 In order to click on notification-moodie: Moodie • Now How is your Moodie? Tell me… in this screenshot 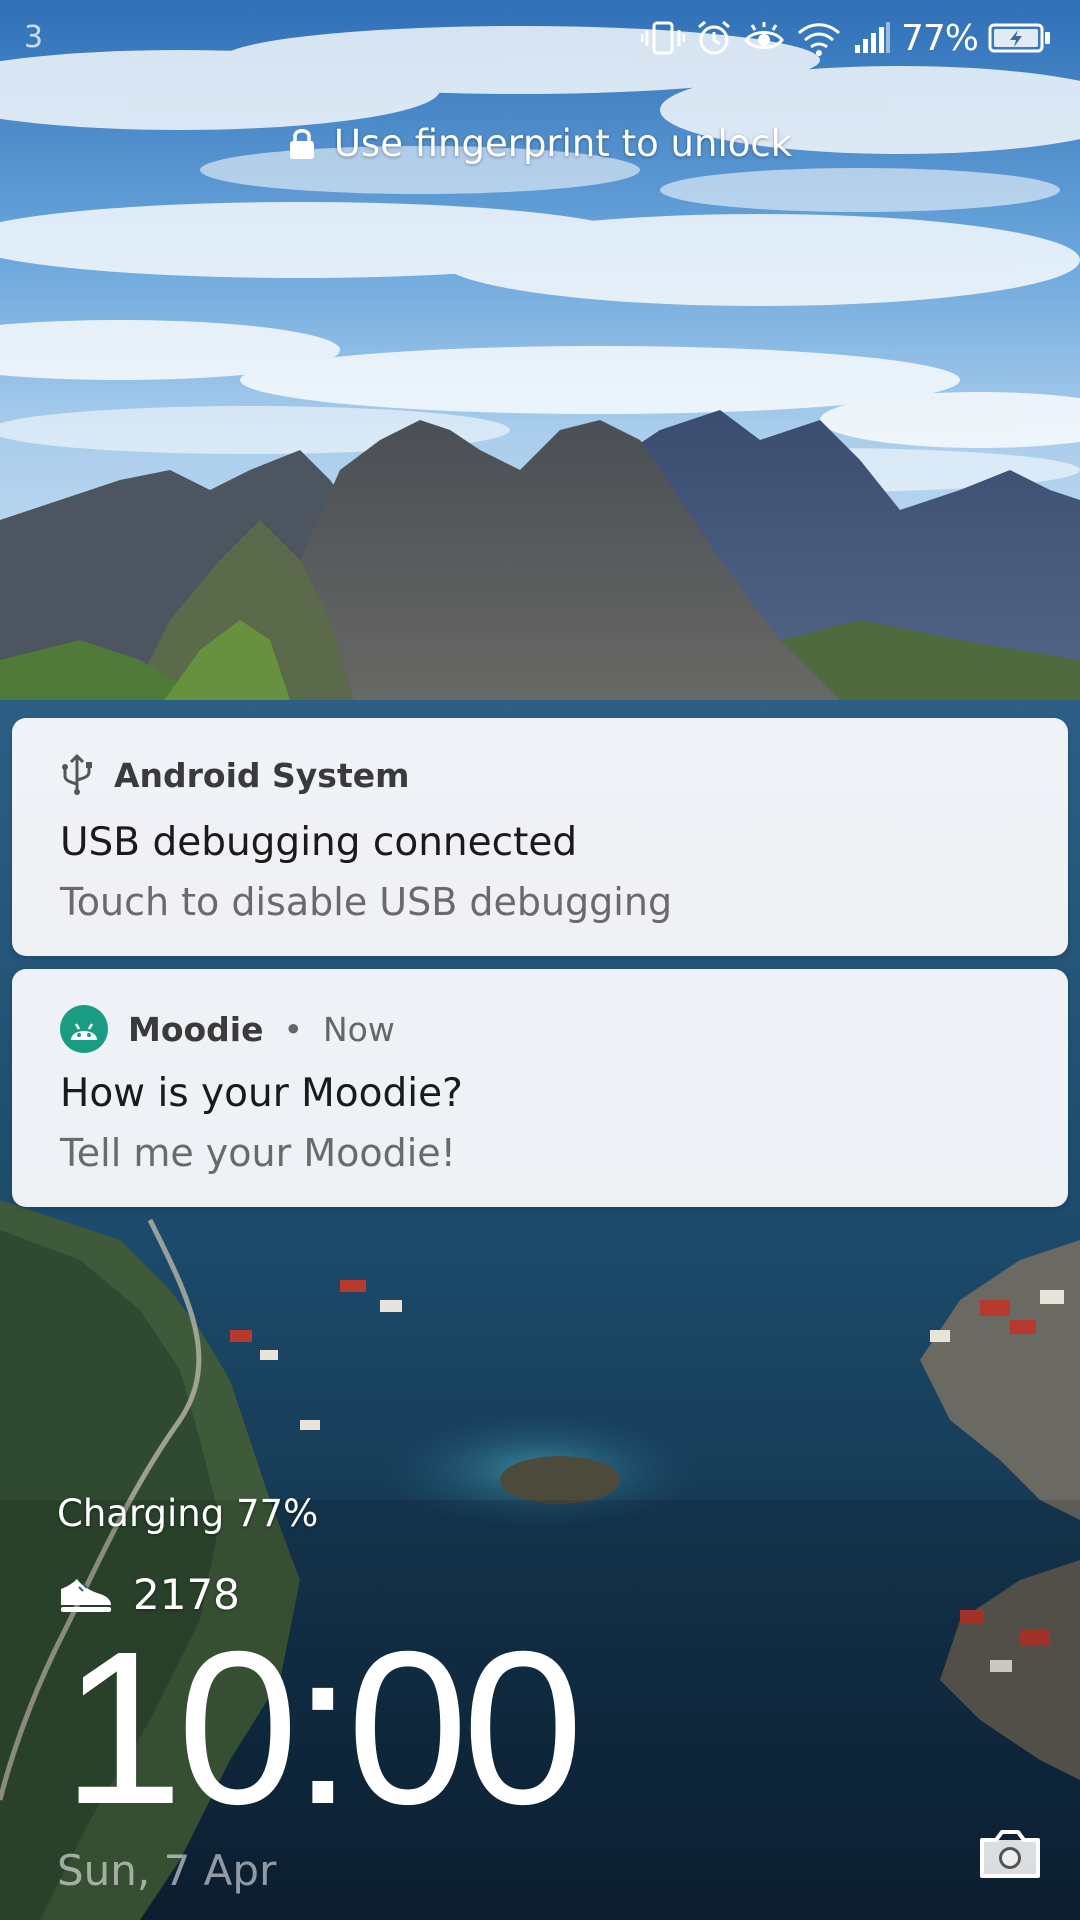, I will do `click(540, 1088)`.